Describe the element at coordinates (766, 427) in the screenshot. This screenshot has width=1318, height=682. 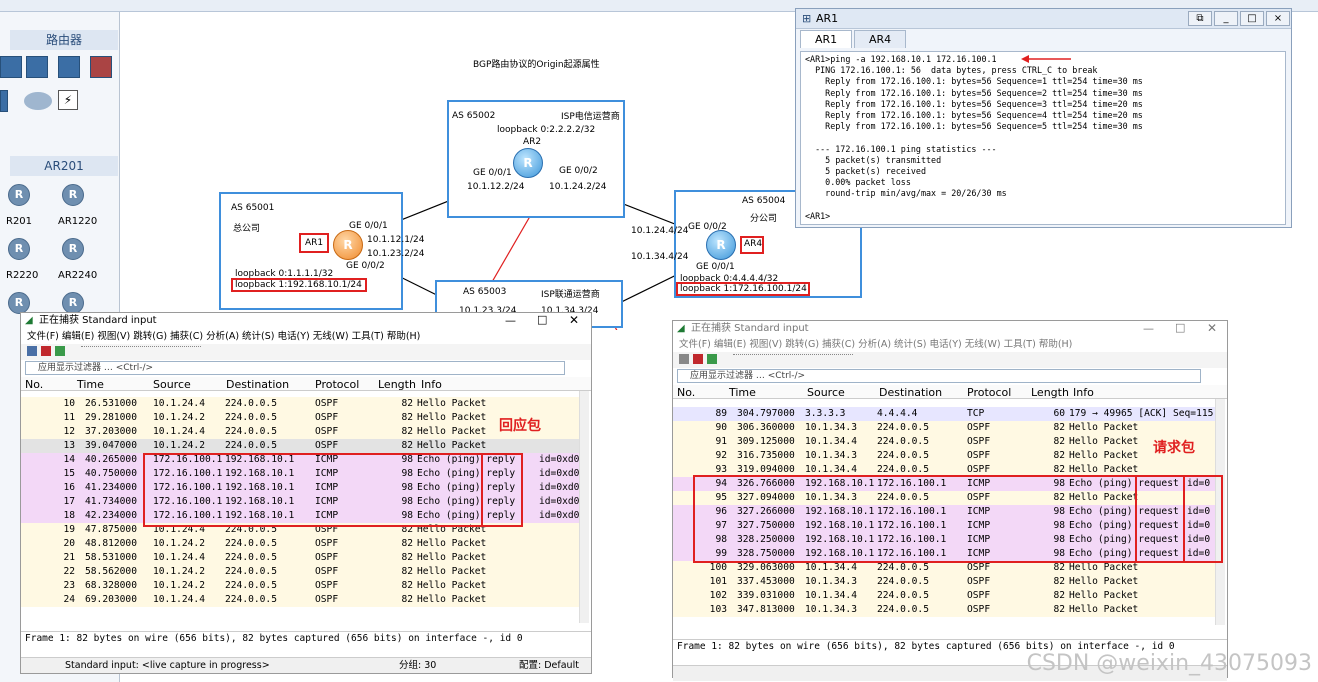
I see `cell-time: 306.360000` at that location.